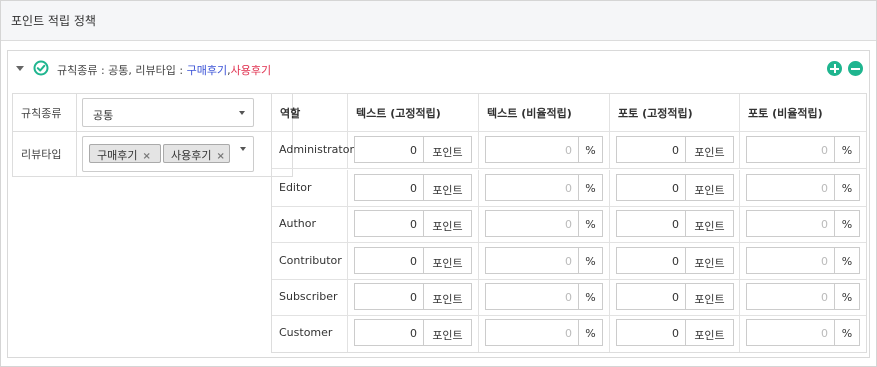 This screenshot has width=877, height=367. I want to click on role-name: Subscriber, so click(310, 297).